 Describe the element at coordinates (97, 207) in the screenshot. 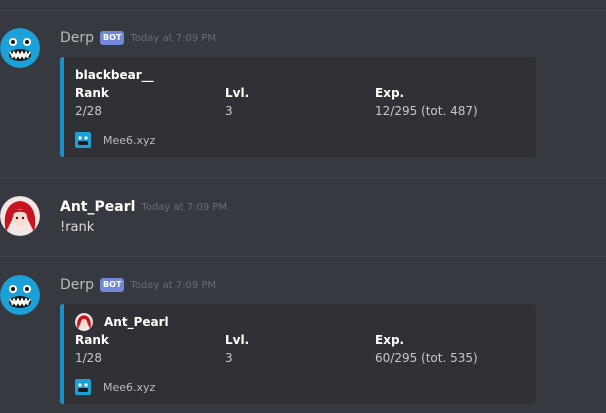

I see `author-name: Ant_Pearl` at that location.